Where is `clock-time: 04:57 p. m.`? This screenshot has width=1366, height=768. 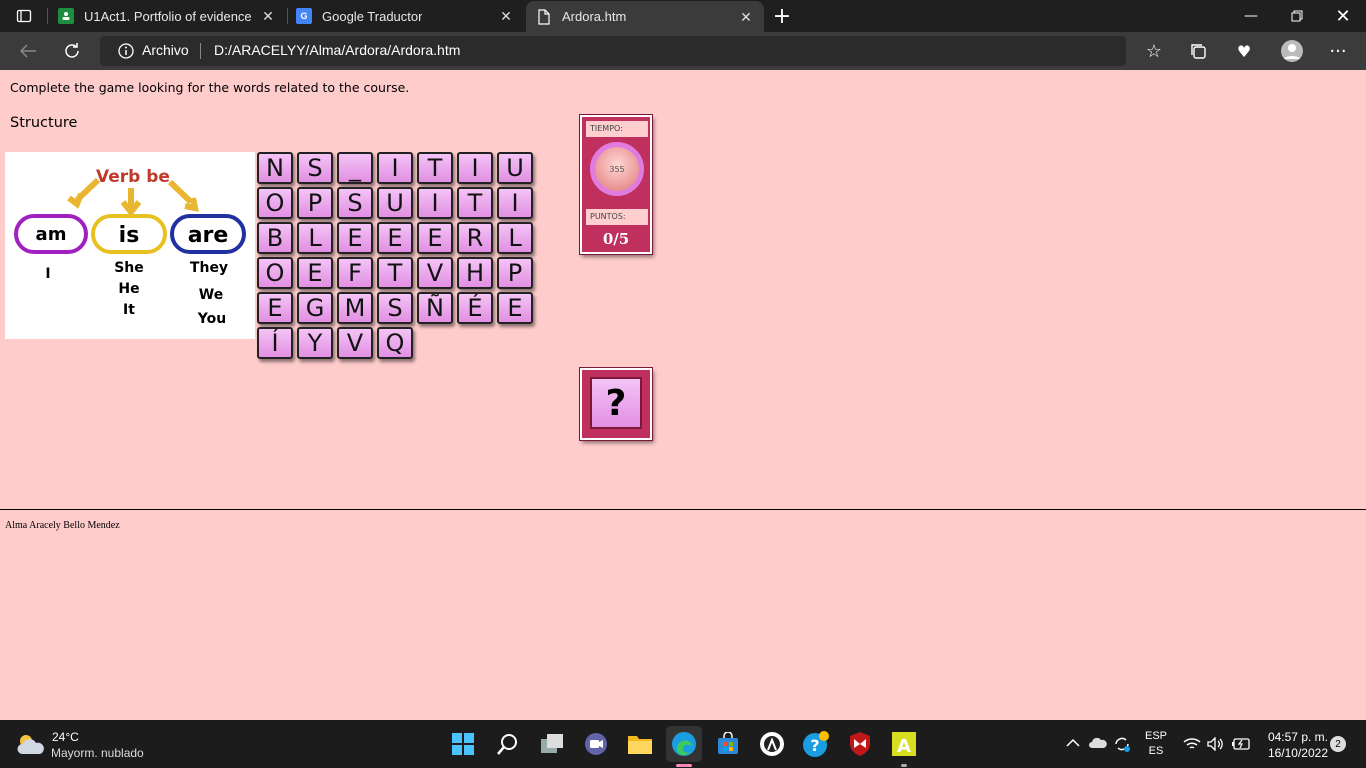 clock-time: 04:57 p. m. is located at coordinates (1297, 737).